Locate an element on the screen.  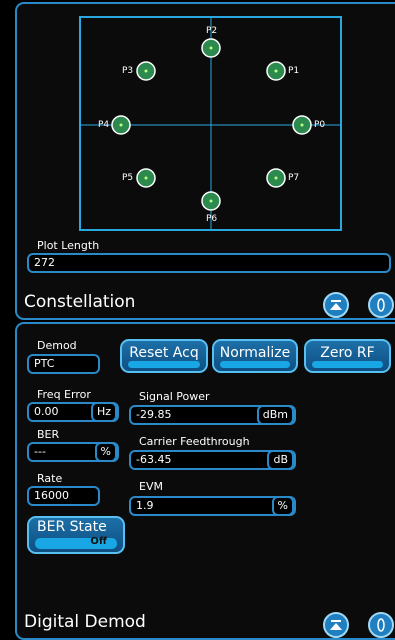
point-p3 is located at coordinates (146, 71).